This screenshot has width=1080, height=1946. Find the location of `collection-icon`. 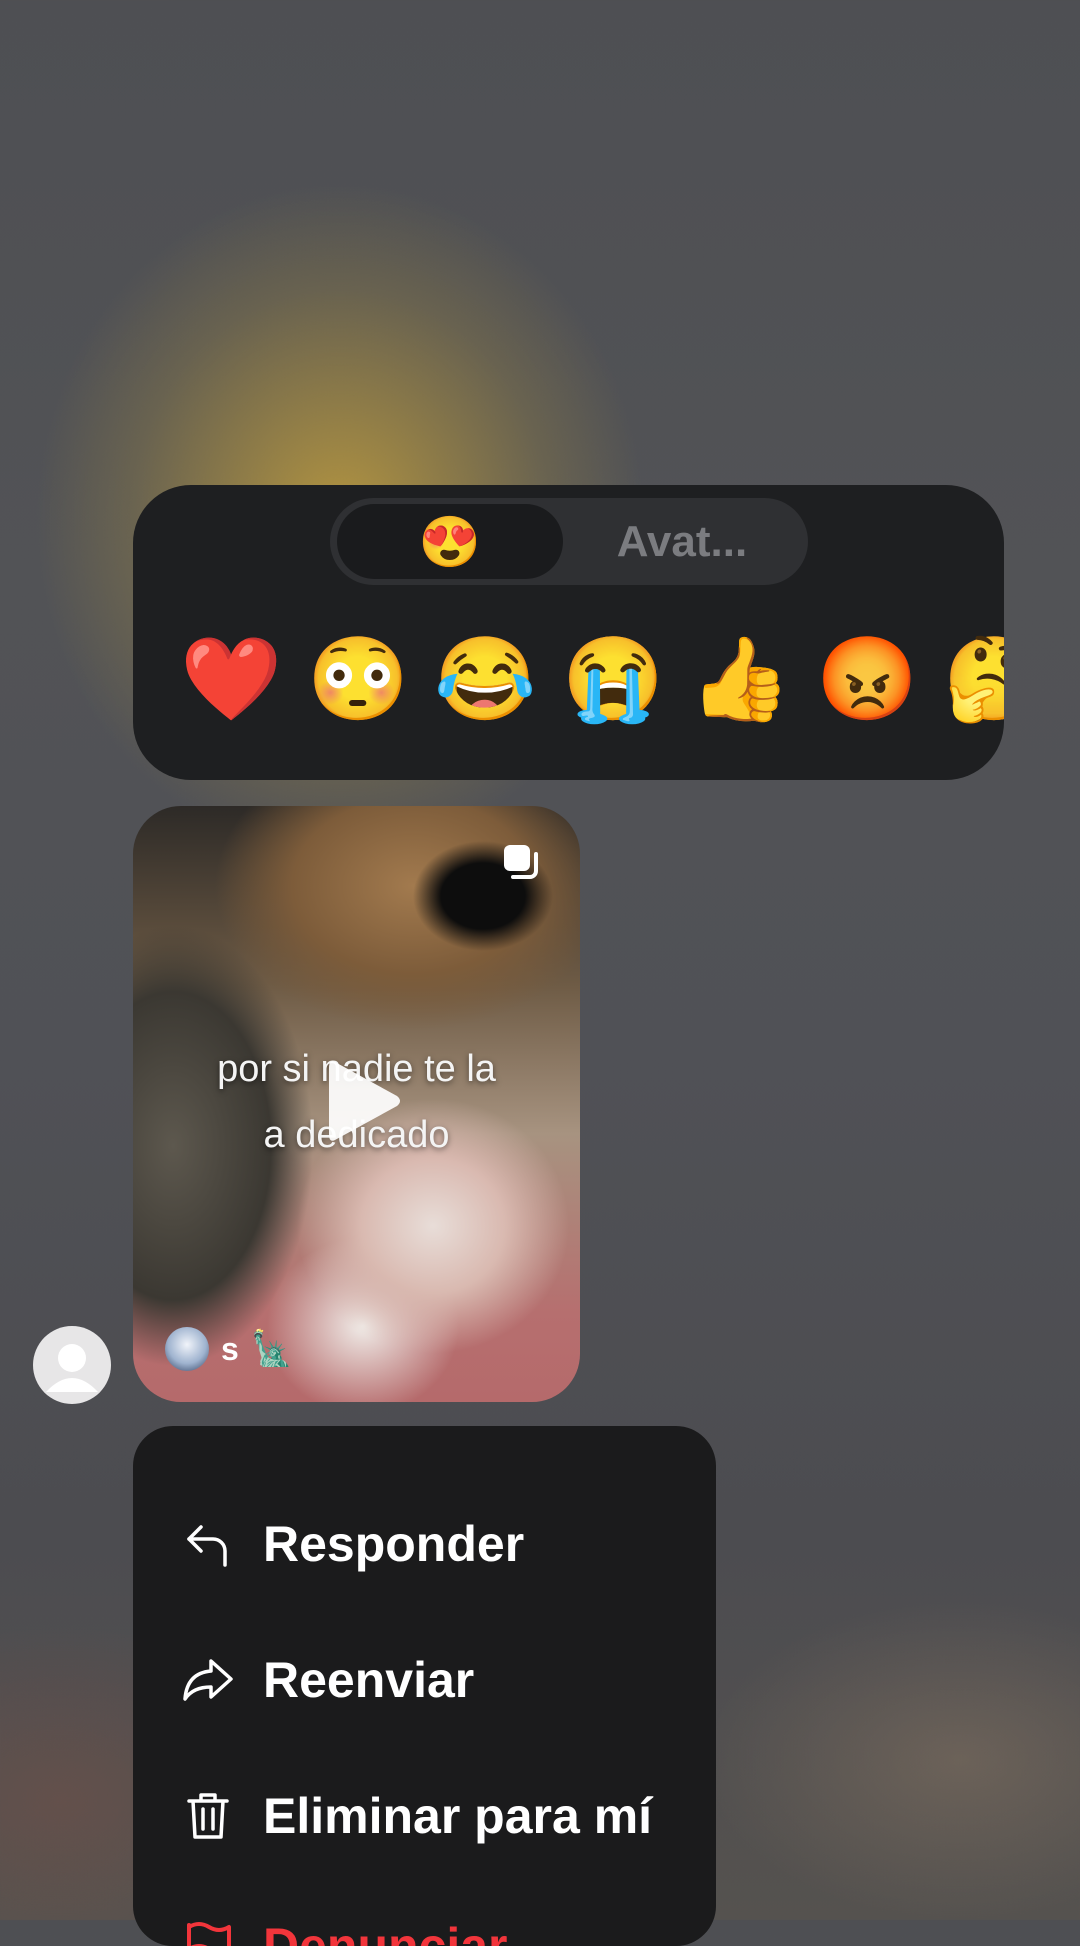

collection-icon is located at coordinates (521, 862).